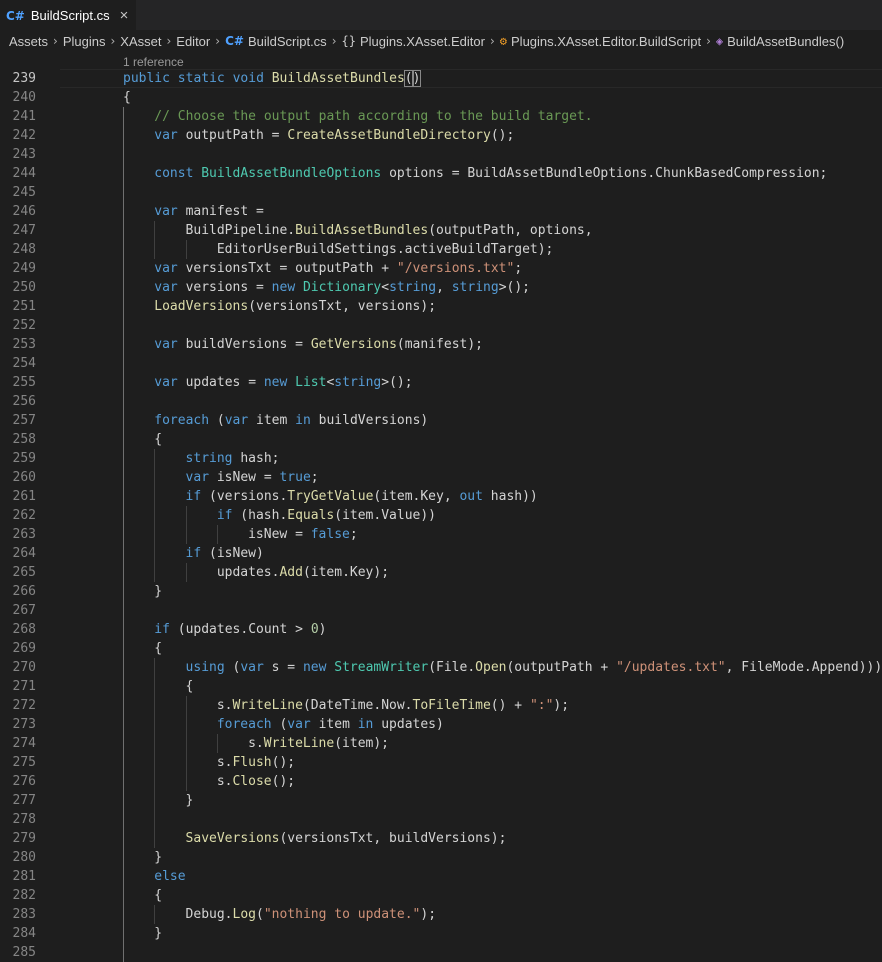 This screenshot has height=962, width=882. I want to click on code-line: 280}, so click(441, 857).